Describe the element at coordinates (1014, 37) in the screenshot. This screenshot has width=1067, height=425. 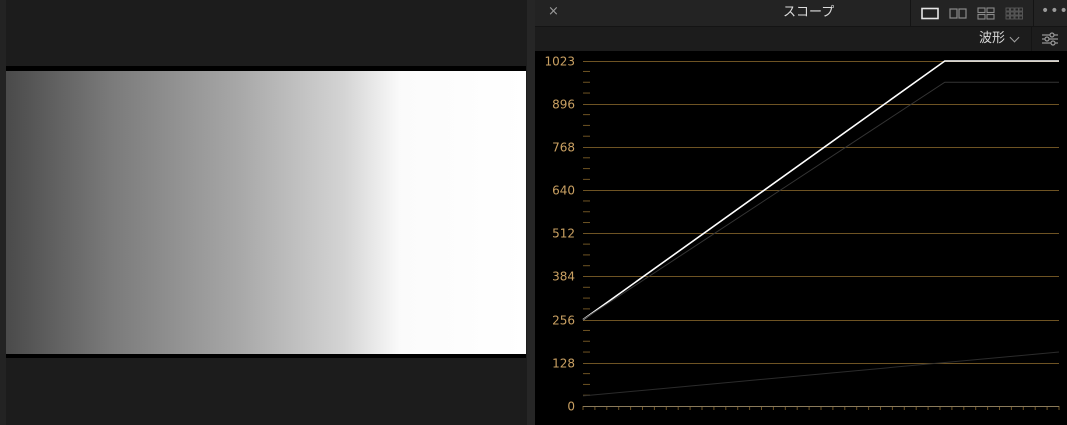
I see `chevron-down-icon` at that location.